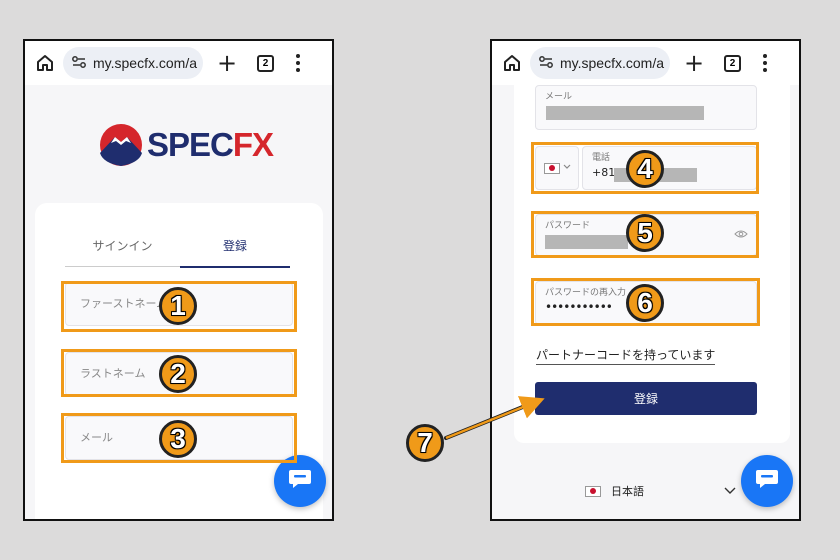  I want to click on redacted-email, so click(625, 113).